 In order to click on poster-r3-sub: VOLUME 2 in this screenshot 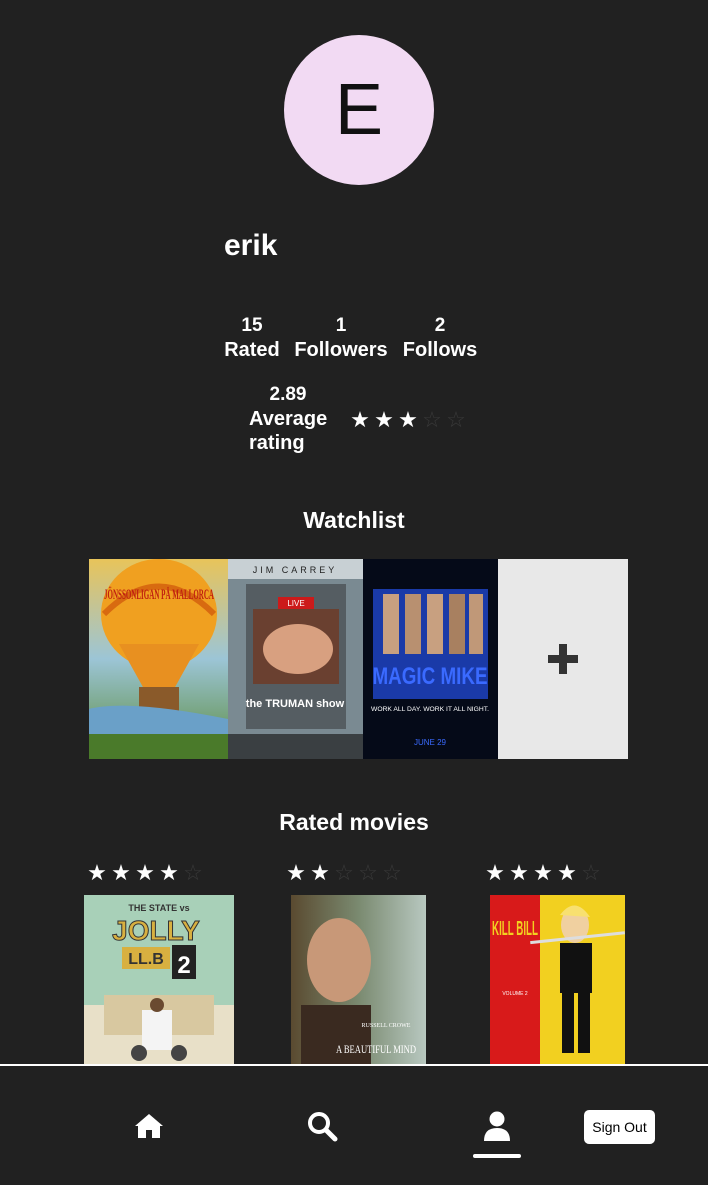, I will do `click(515, 994)`.